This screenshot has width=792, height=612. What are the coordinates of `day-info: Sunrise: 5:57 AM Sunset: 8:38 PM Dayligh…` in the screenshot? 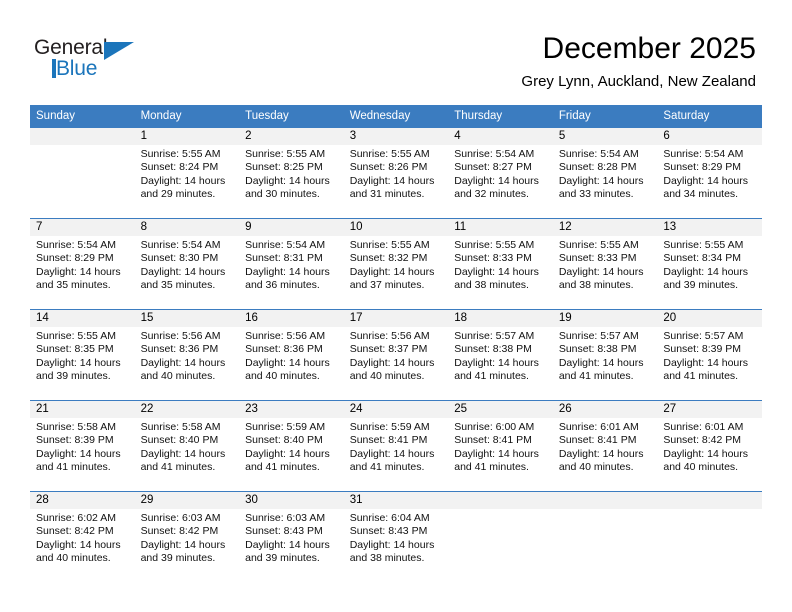 It's located at (500, 355).